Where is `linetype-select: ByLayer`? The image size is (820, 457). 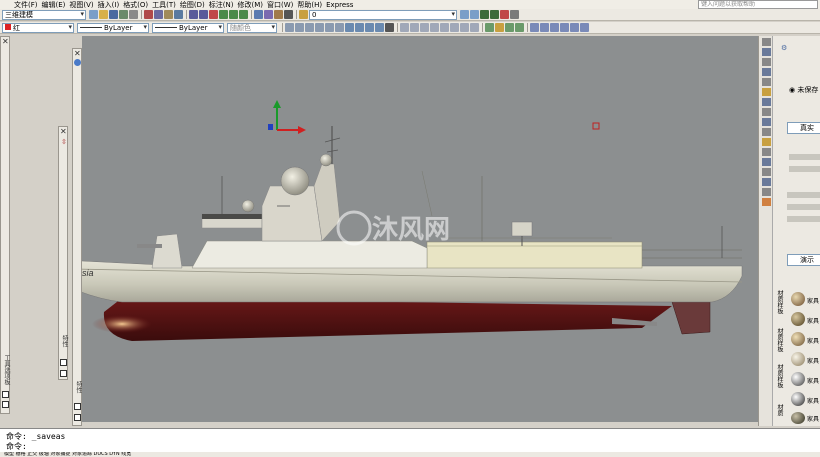
linetype-select: ByLayer is located at coordinates (113, 27).